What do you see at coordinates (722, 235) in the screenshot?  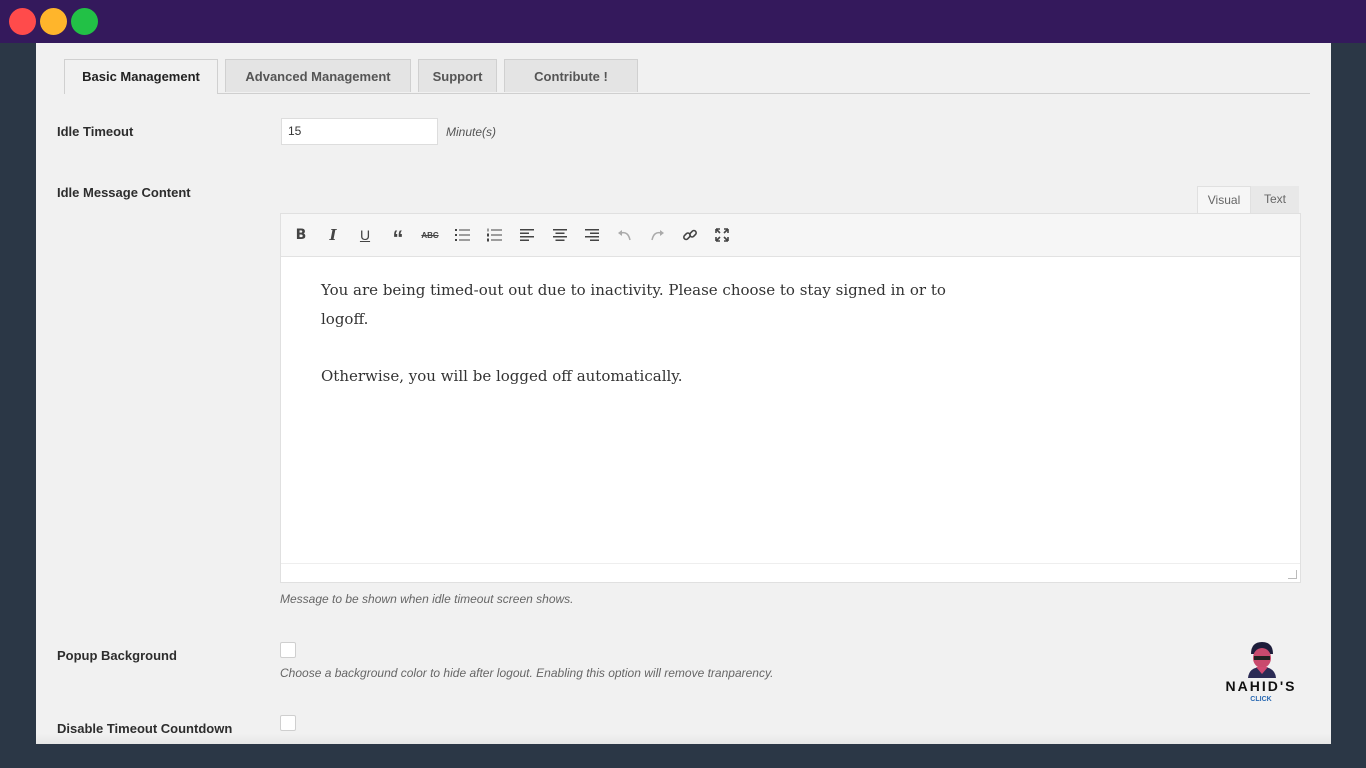 I see `fullscreen-icon` at bounding box center [722, 235].